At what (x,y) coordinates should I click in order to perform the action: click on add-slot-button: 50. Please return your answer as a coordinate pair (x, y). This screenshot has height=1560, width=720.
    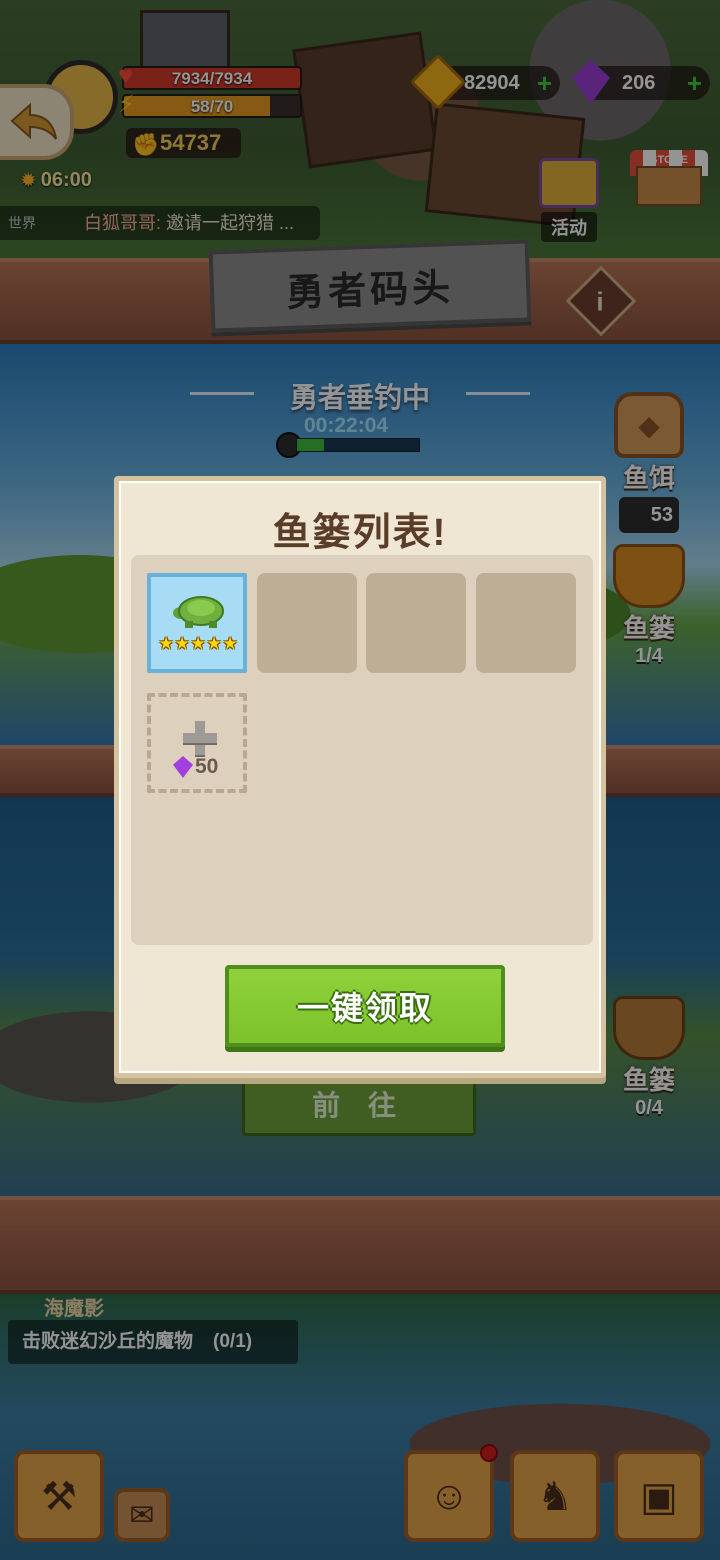
    Looking at the image, I should click on (197, 743).